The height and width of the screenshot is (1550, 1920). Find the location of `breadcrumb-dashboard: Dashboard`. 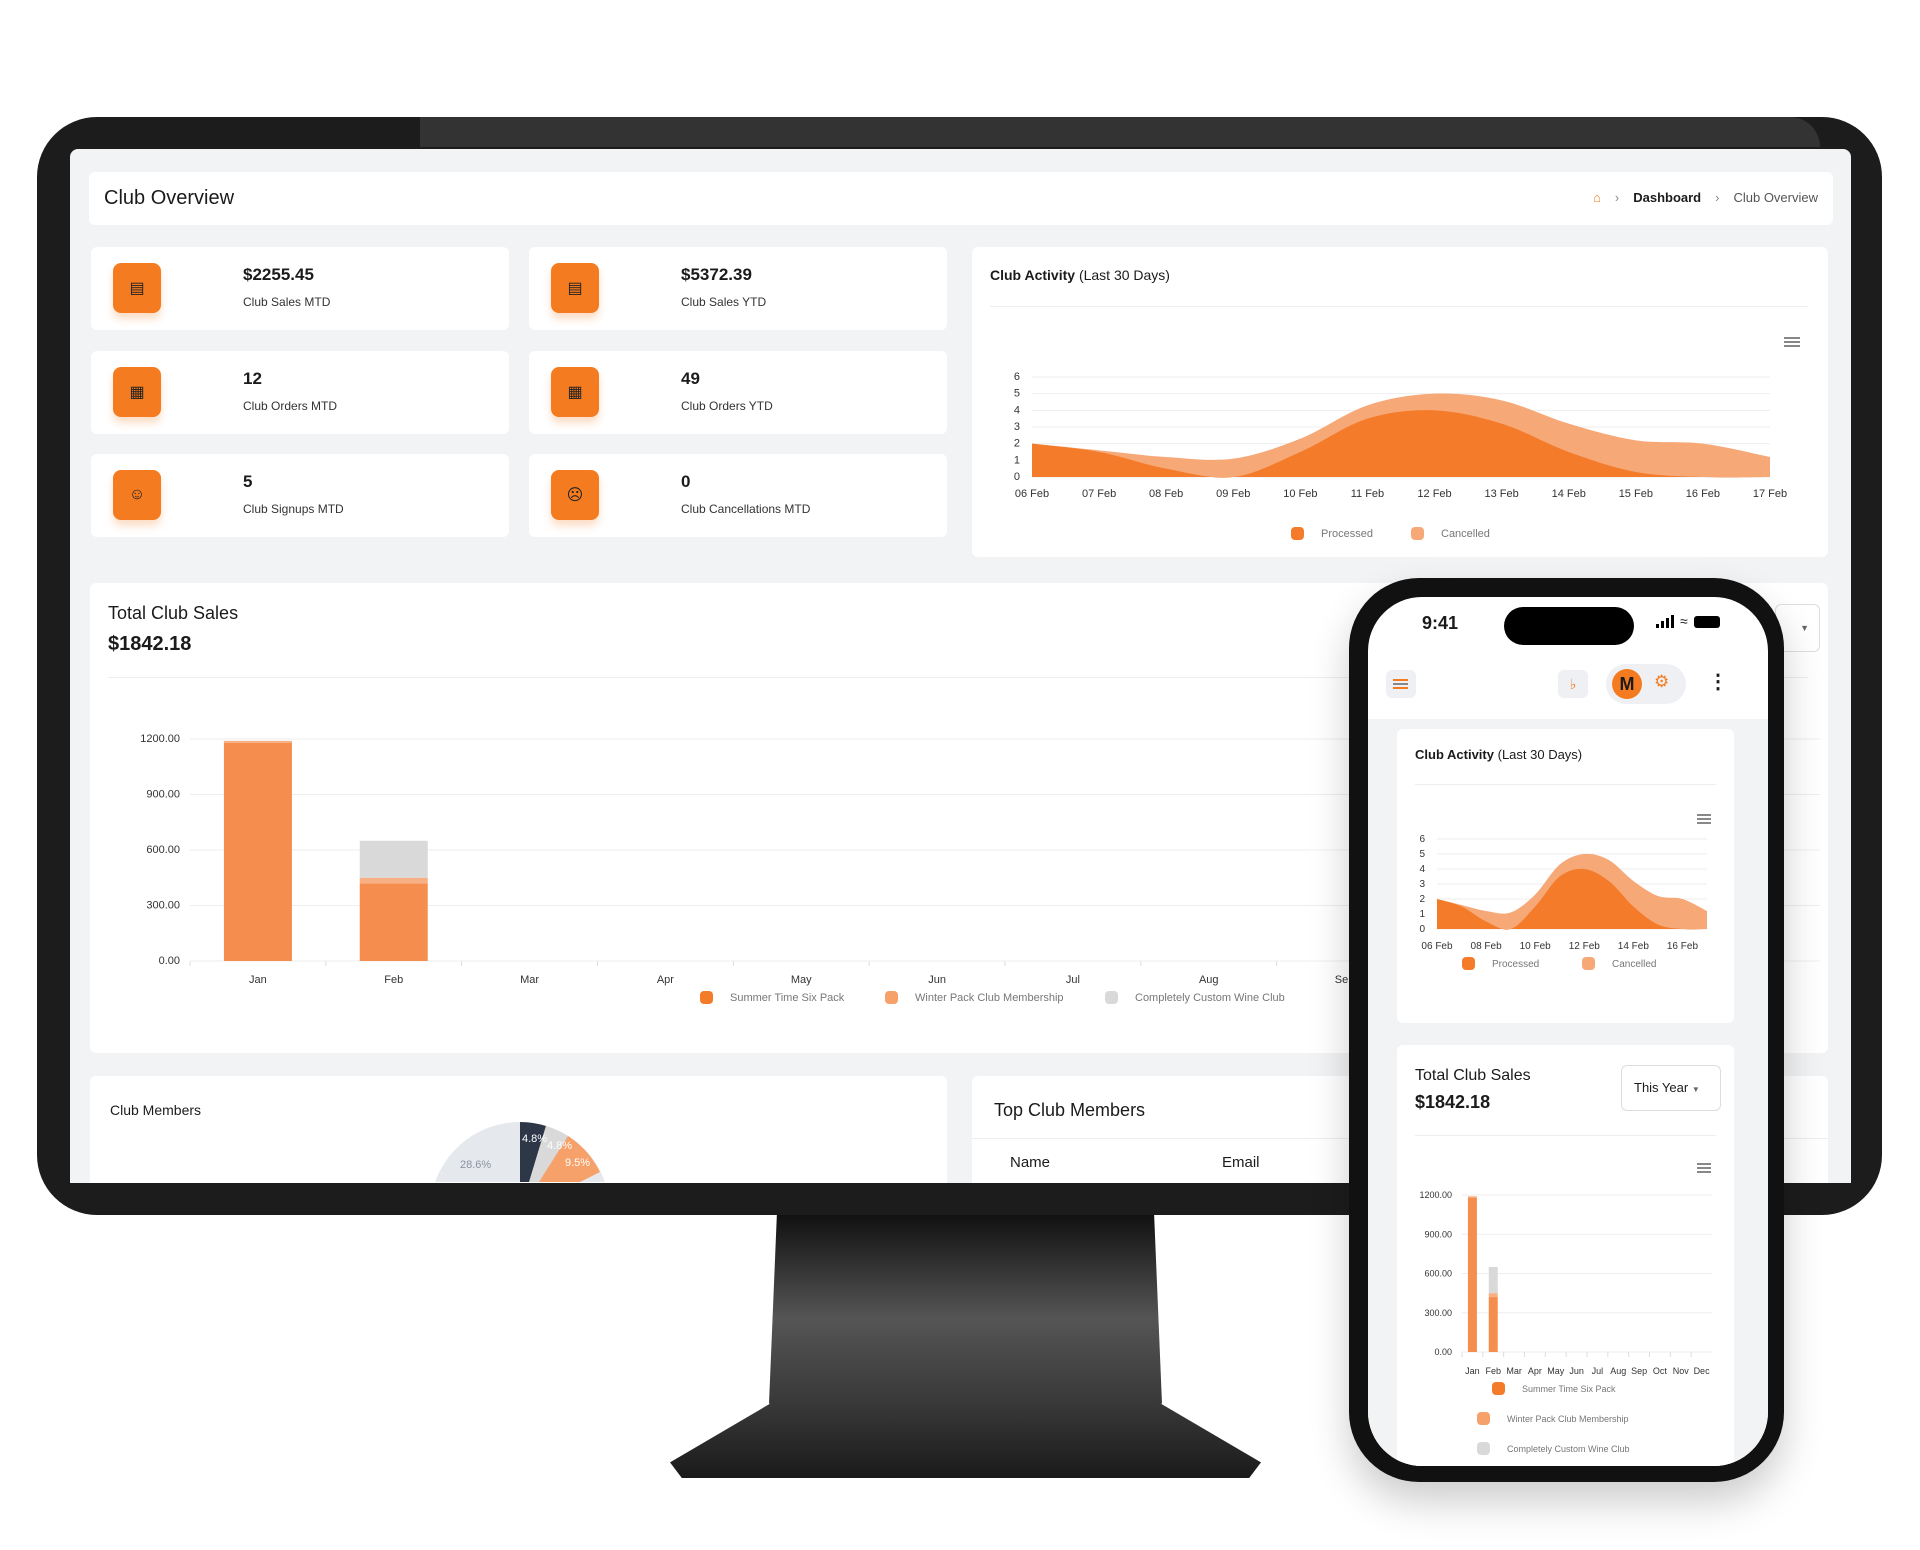

breadcrumb-dashboard: Dashboard is located at coordinates (1667, 197).